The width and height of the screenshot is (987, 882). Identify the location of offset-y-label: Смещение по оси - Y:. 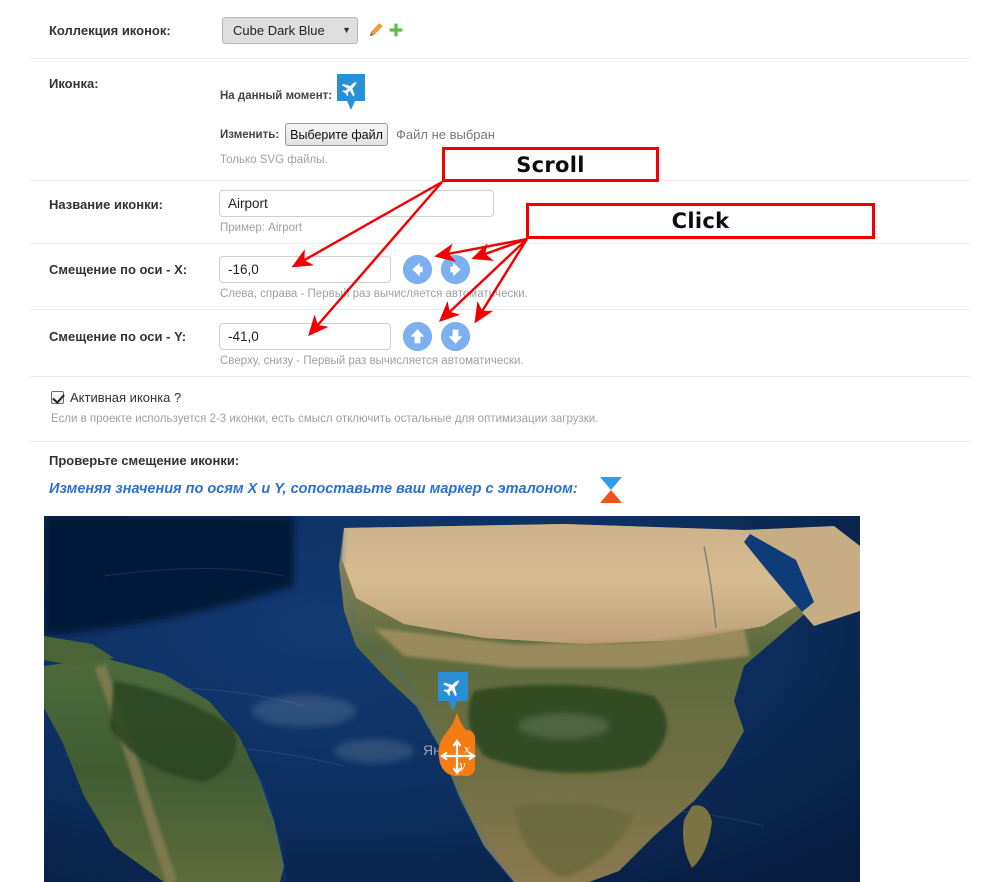
(118, 336).